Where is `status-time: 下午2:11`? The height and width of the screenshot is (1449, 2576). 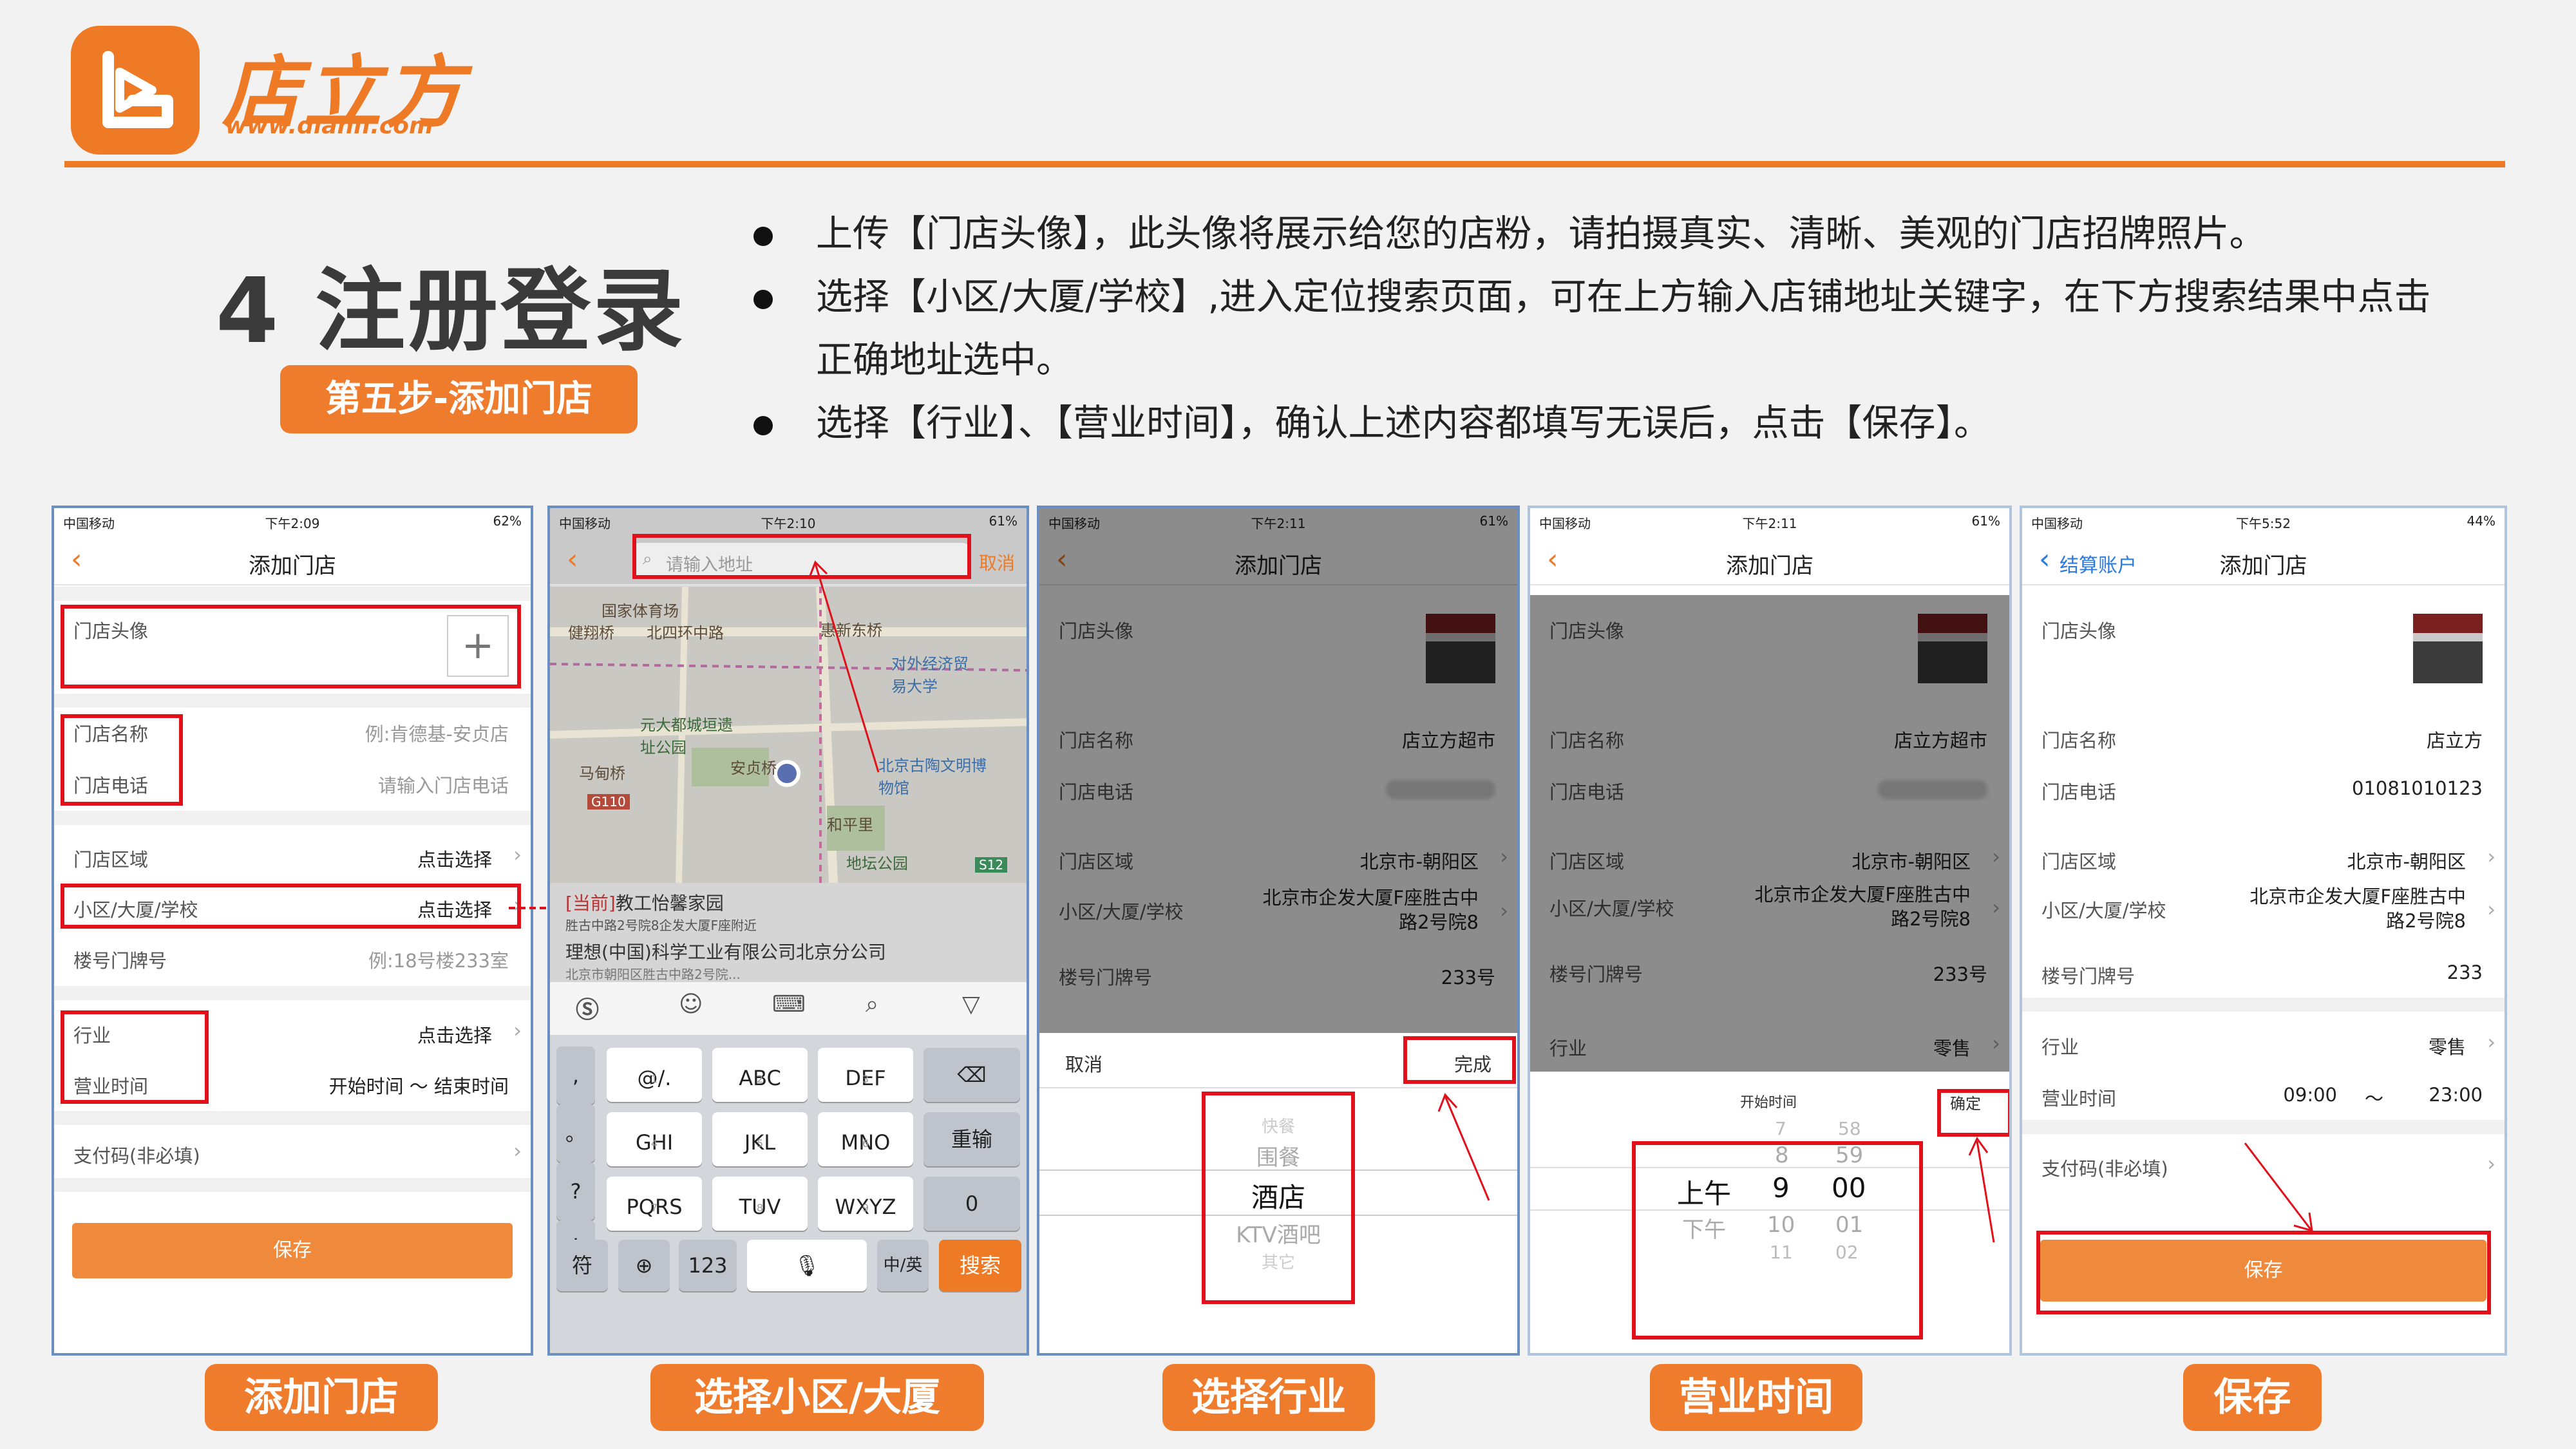
status-time: 下午2:11 is located at coordinates (1770, 523).